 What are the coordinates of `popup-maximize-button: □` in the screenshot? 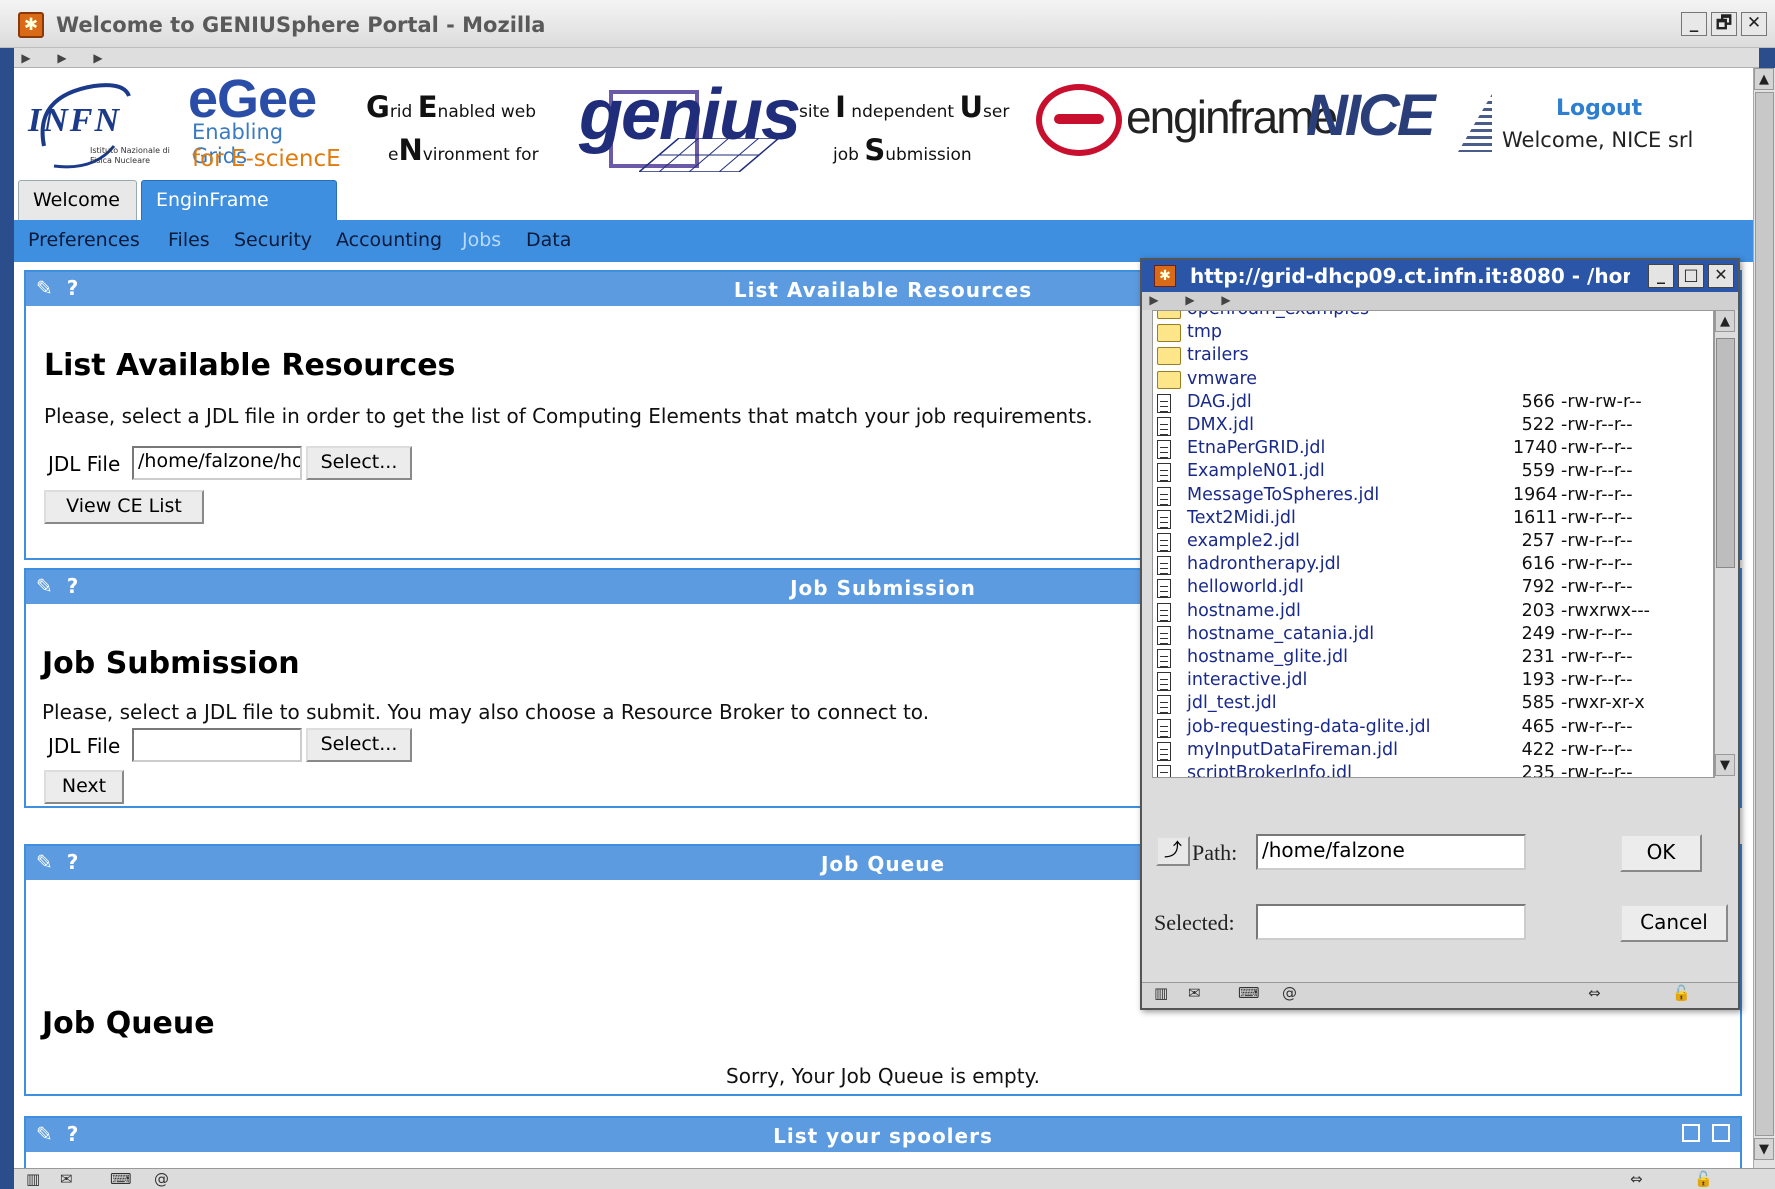 It's located at (1691, 276).